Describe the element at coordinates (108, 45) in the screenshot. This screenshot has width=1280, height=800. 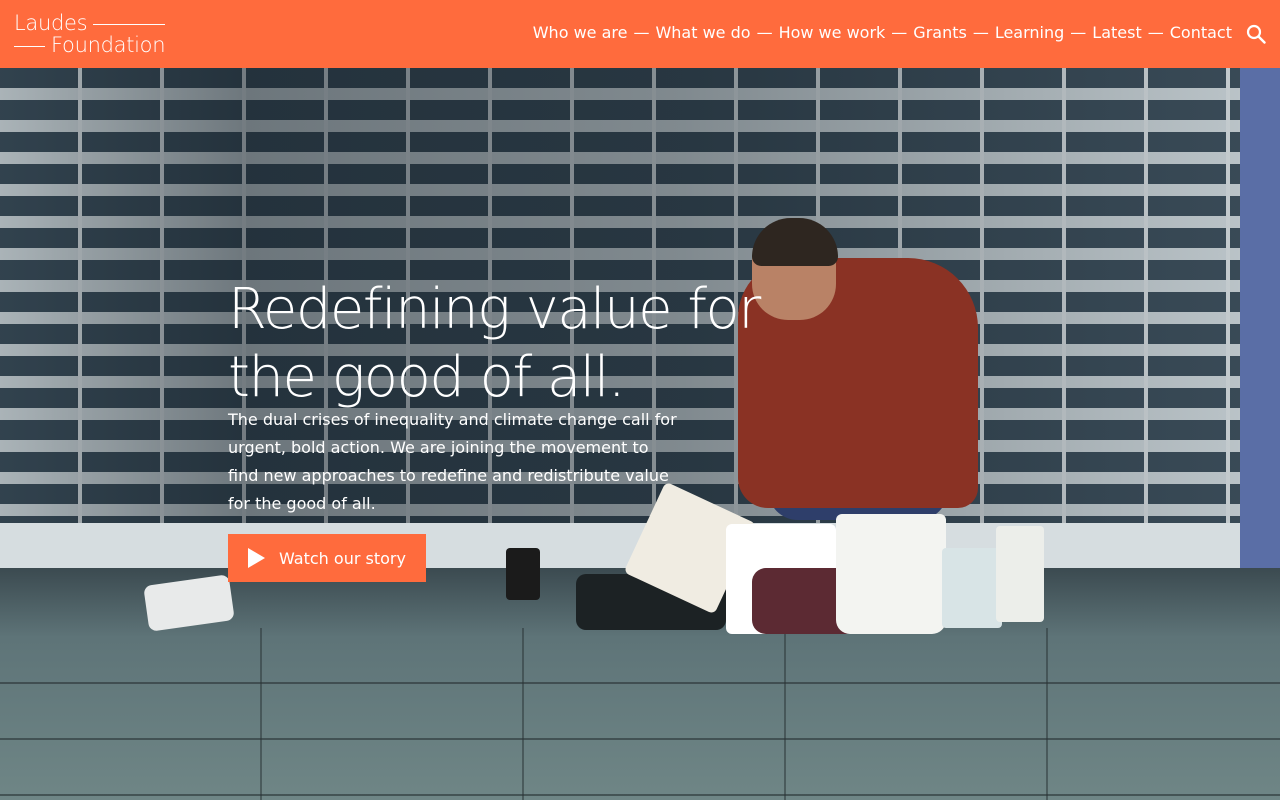
I see `logo-text-2: Foundation` at that location.